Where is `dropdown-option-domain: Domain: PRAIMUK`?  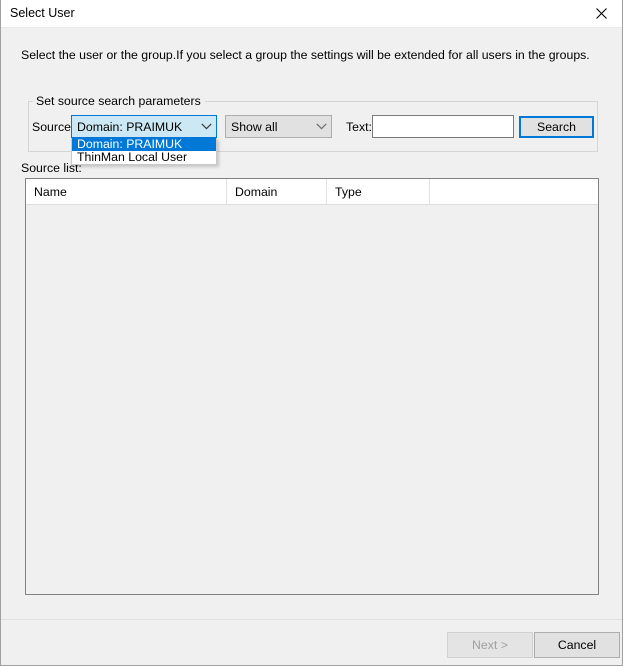
dropdown-option-domain: Domain: PRAIMUK is located at coordinates (144, 144).